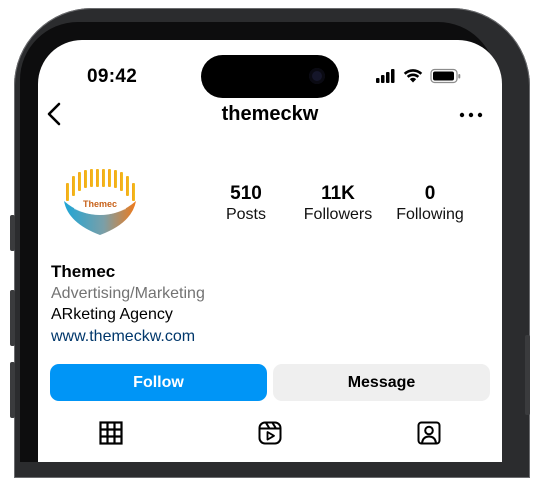  What do you see at coordinates (245, 214) in the screenshot?
I see `stat-posts-label: Posts` at bounding box center [245, 214].